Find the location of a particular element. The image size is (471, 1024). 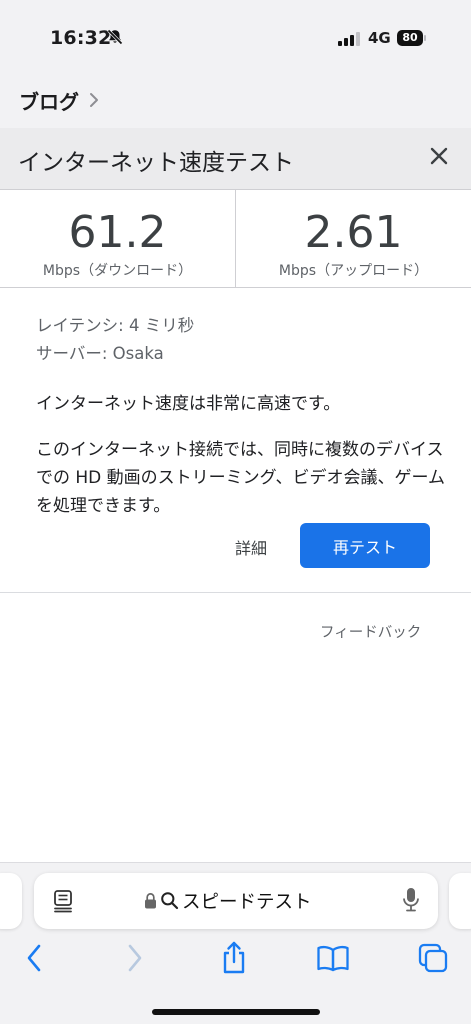

chevron-right-icon is located at coordinates (94, 100).